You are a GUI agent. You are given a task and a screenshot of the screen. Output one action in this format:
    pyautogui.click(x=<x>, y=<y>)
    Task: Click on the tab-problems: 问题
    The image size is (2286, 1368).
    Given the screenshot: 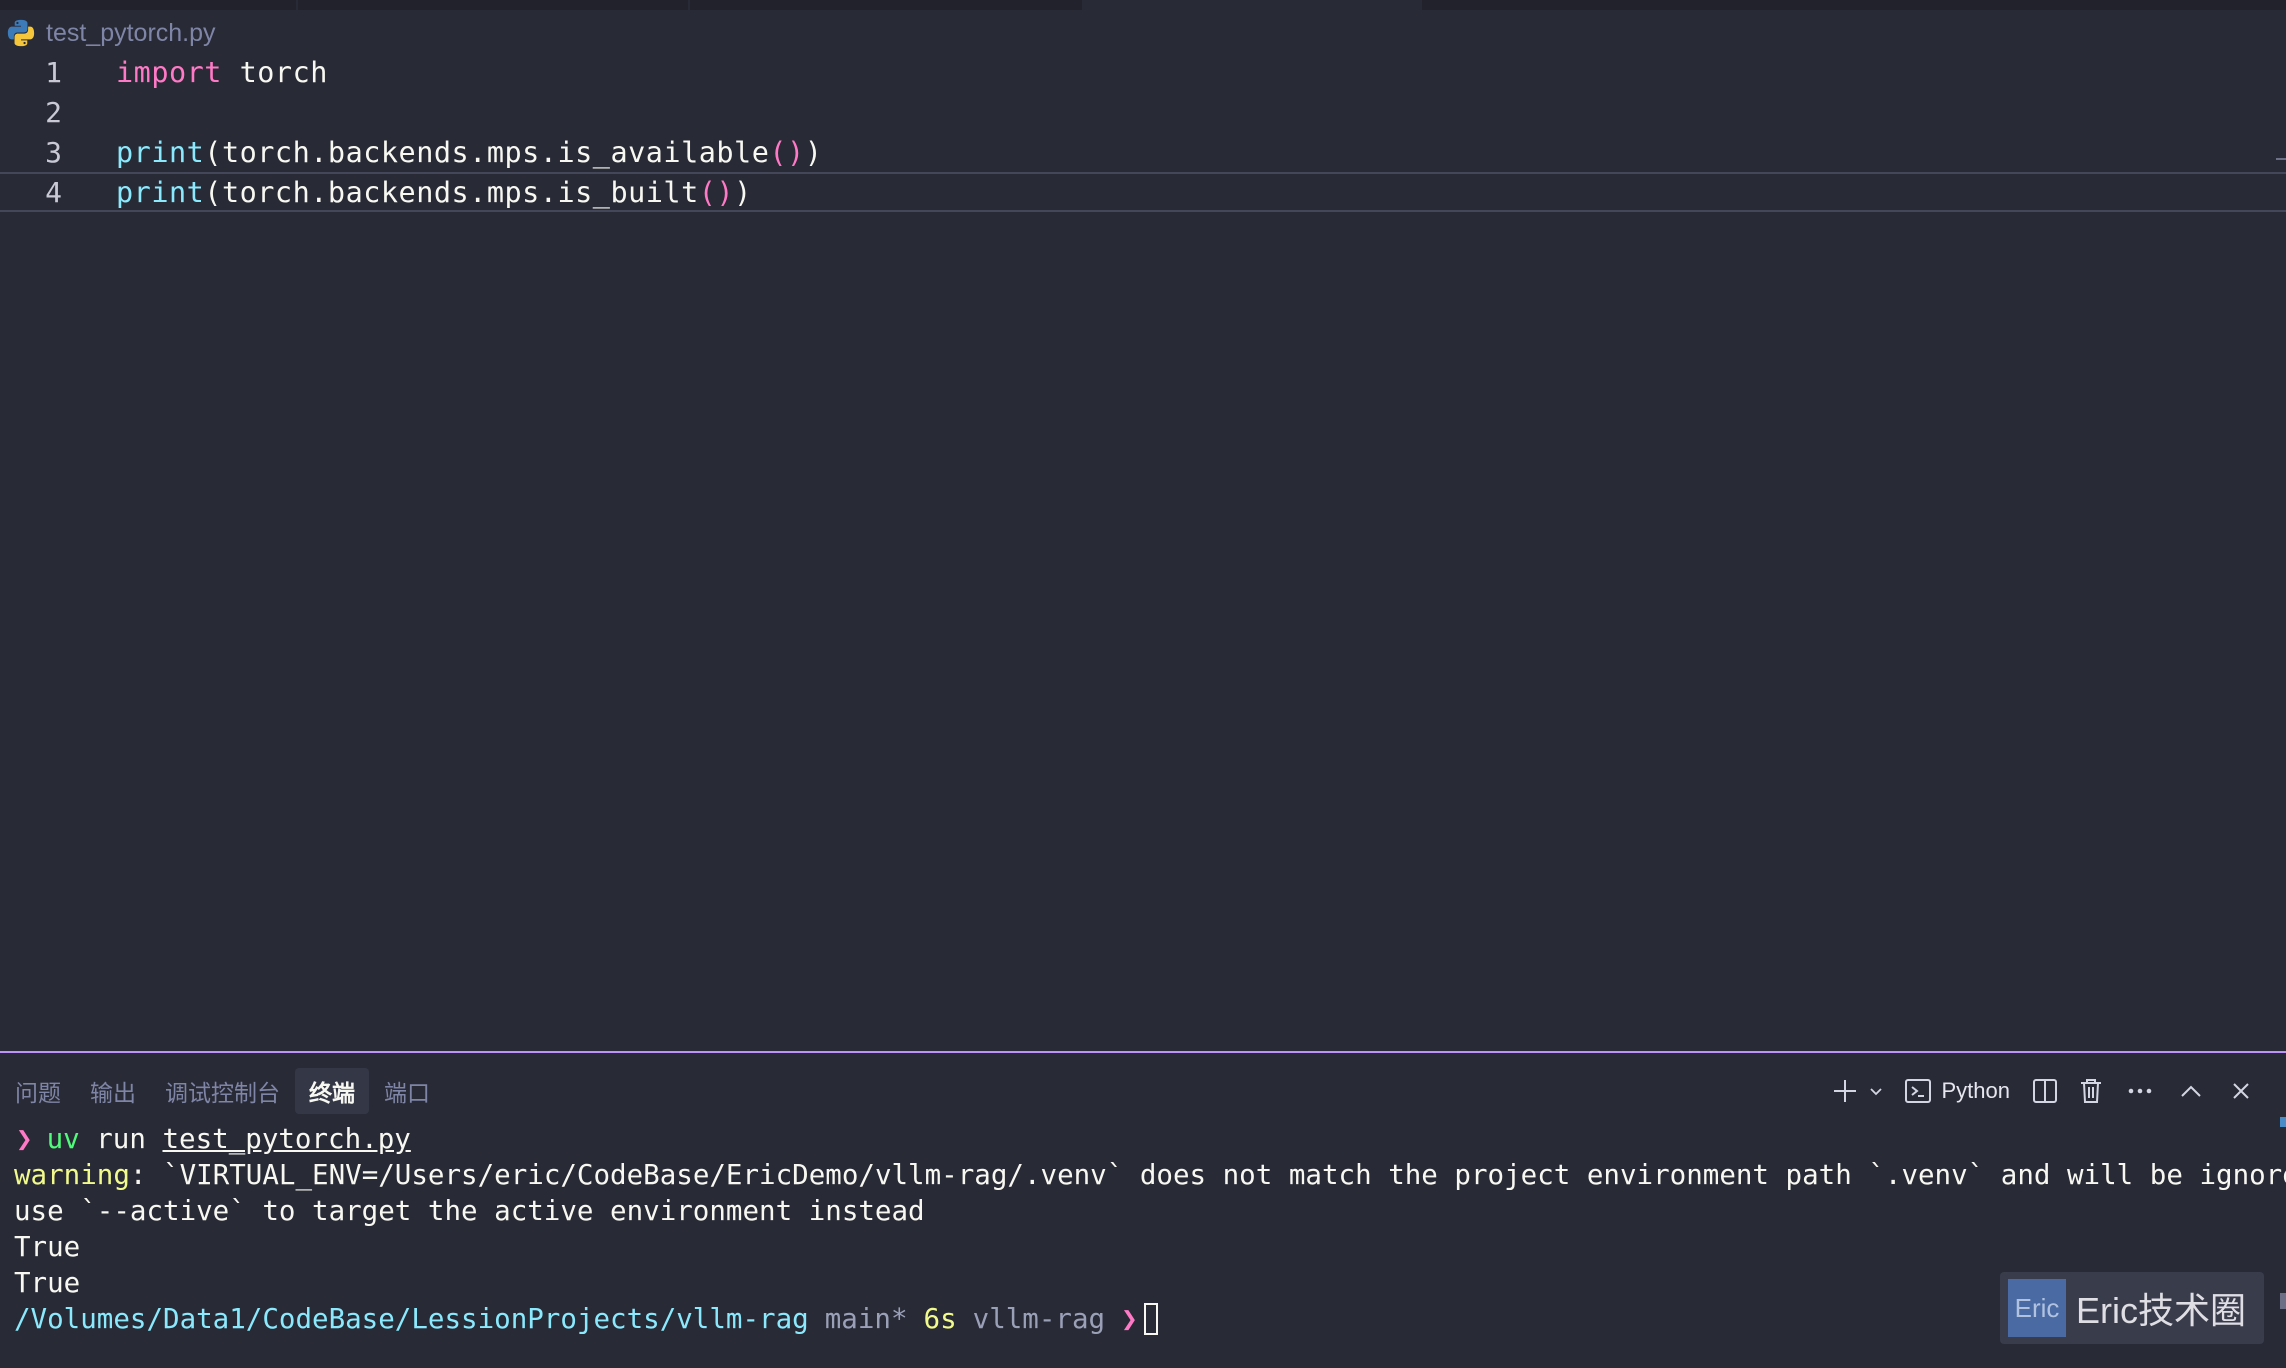 What is the action you would take?
    pyautogui.click(x=38, y=1091)
    